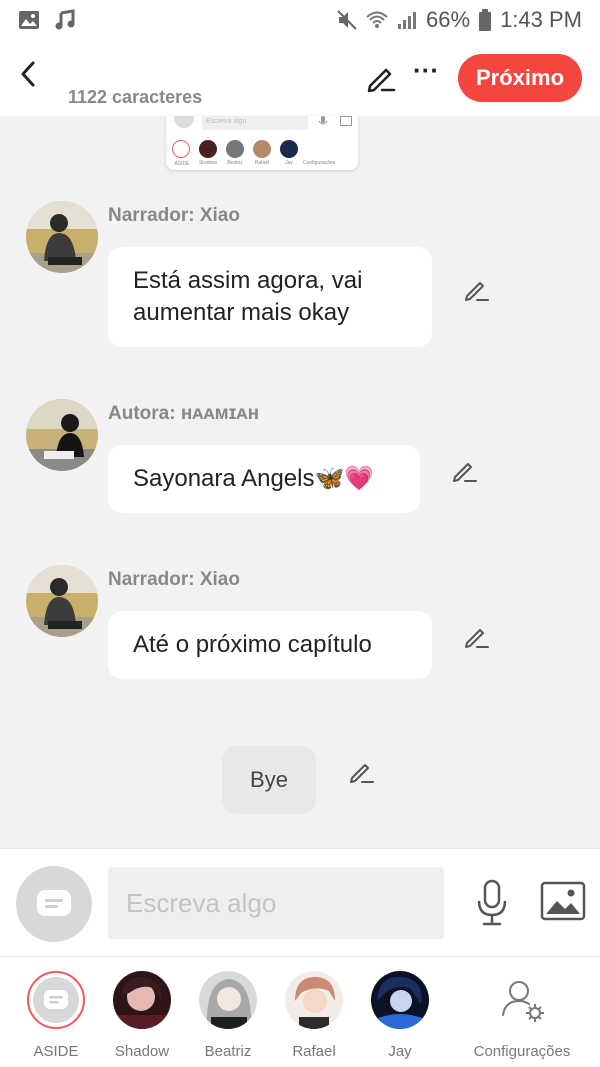 This screenshot has height=1067, width=600. I want to click on chevron-left-icon, so click(28, 74).